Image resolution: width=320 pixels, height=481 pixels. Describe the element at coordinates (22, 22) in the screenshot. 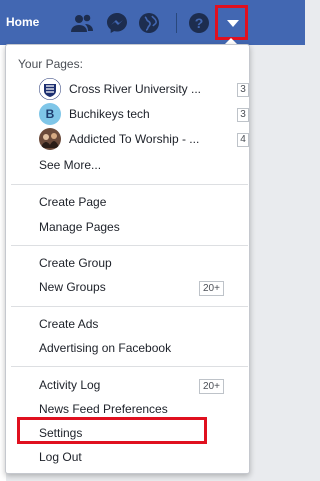

I see `home-link: Home` at that location.